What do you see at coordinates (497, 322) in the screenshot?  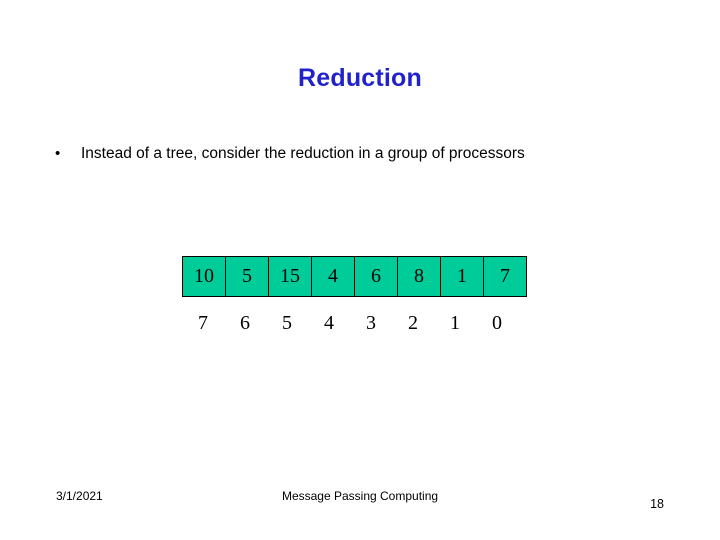 I see `table-cell: 0` at bounding box center [497, 322].